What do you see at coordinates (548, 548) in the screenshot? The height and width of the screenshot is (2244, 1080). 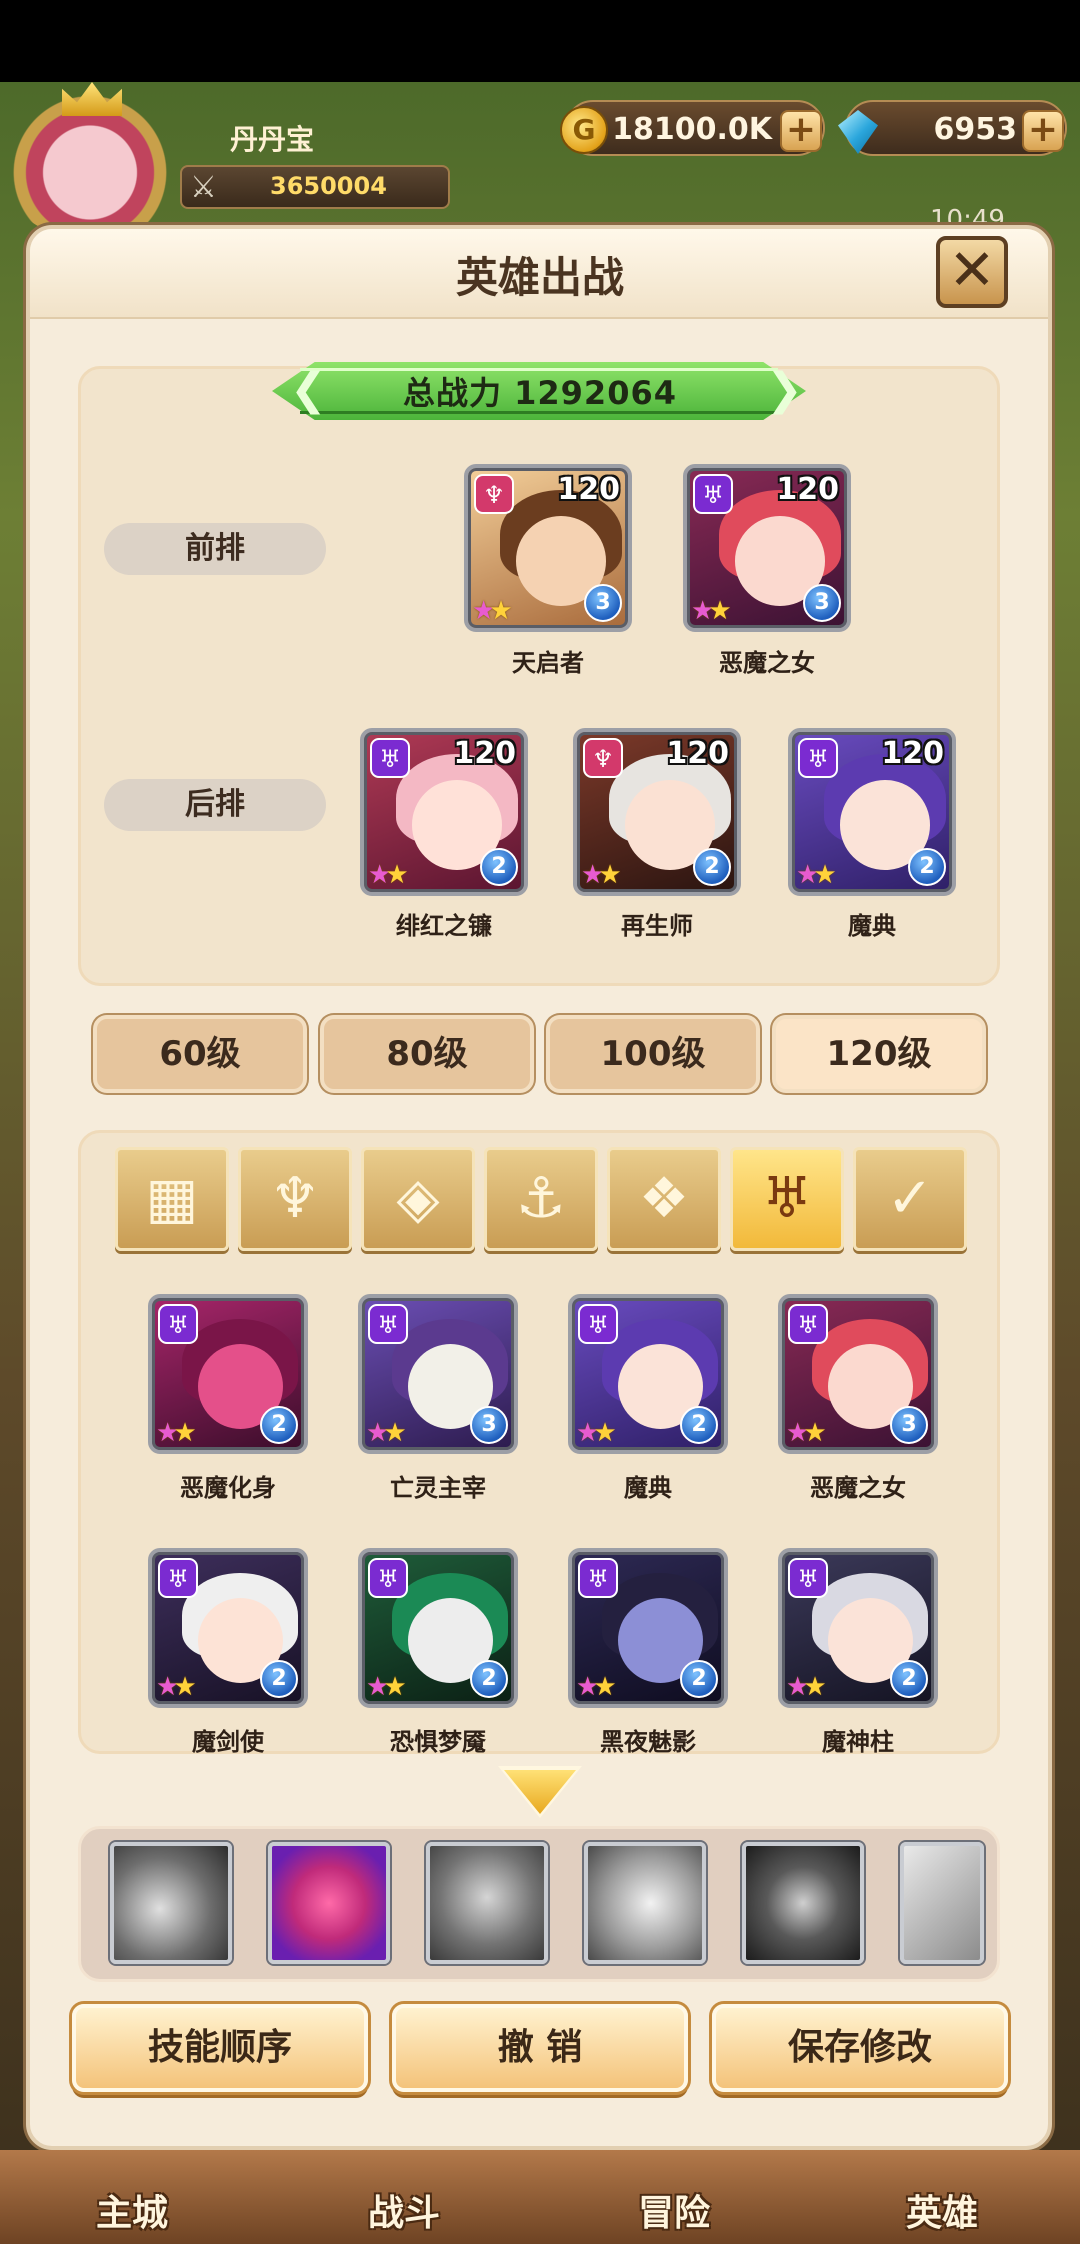 I see `front-hero-card-1: ♆ 120 ★★ 3` at bounding box center [548, 548].